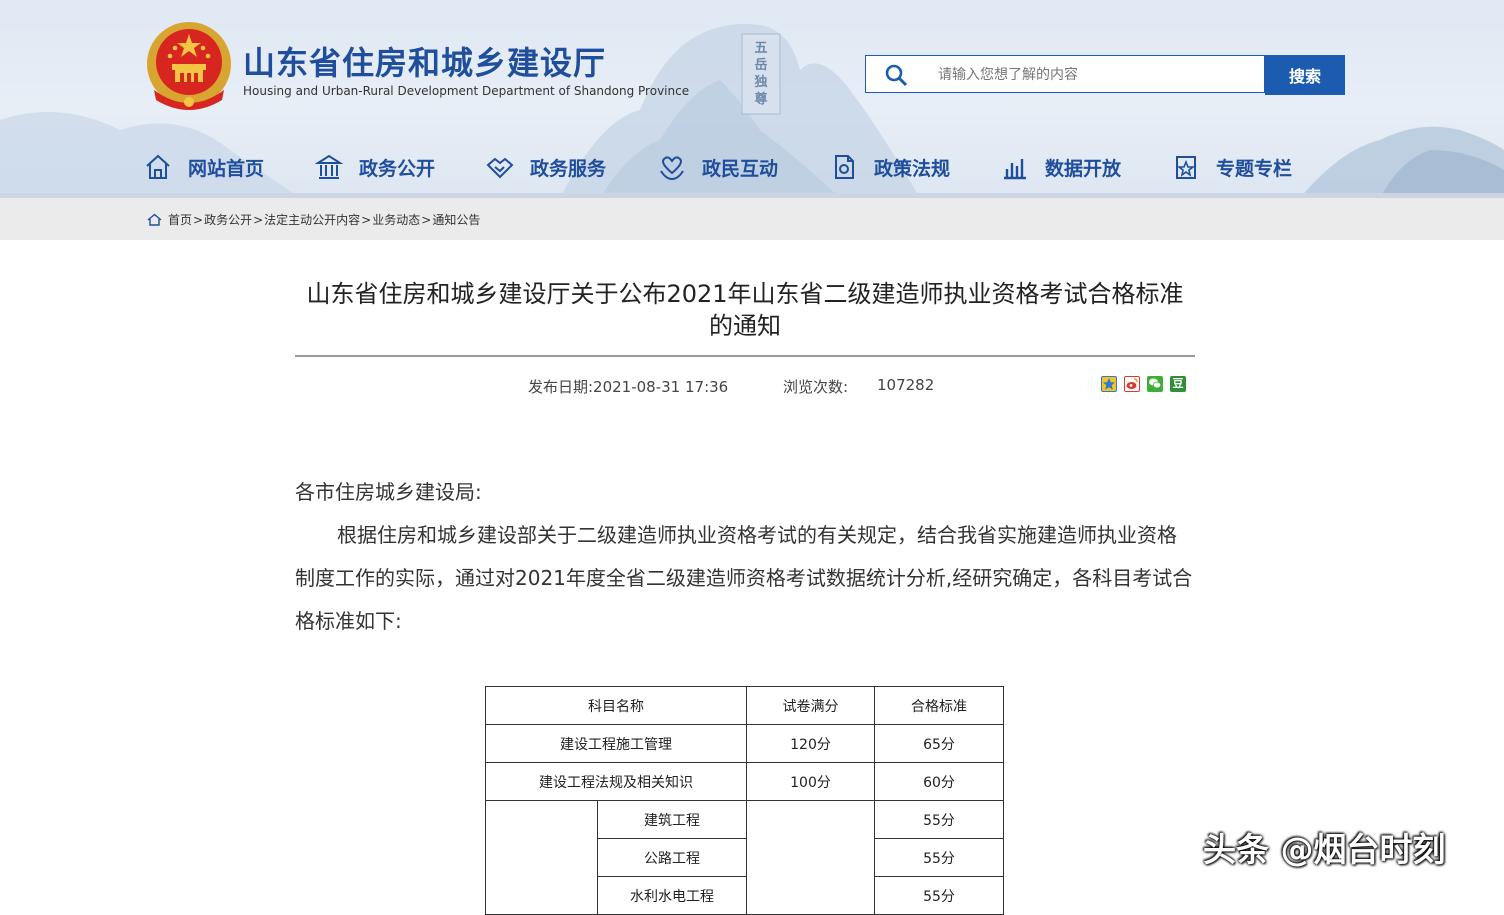 The image size is (1504, 915). Describe the element at coordinates (761, 74) in the screenshot. I see `mountain-inscription: 五岳独尊` at that location.